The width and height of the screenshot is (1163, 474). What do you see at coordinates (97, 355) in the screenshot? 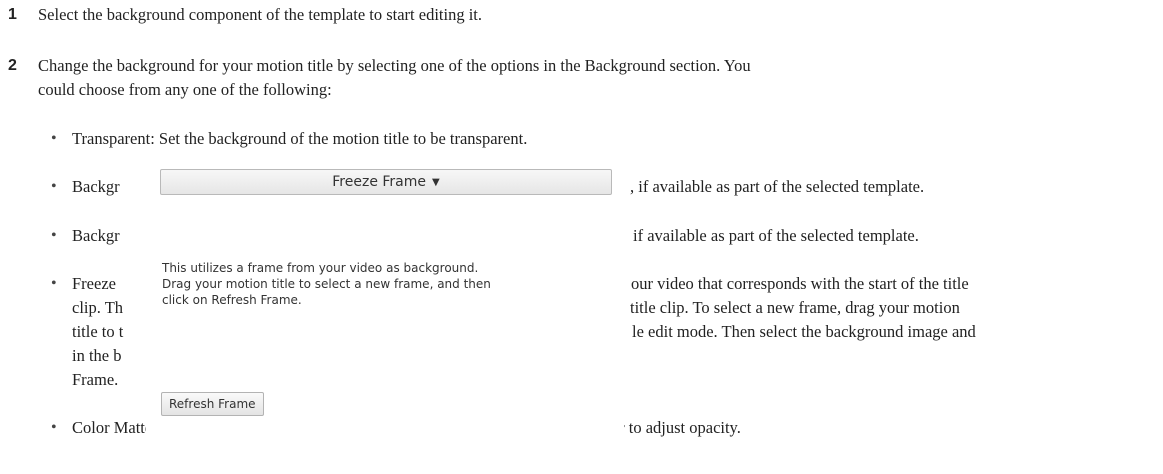
I see `bullet-freeze-line4-prefix: in the b` at bounding box center [97, 355].